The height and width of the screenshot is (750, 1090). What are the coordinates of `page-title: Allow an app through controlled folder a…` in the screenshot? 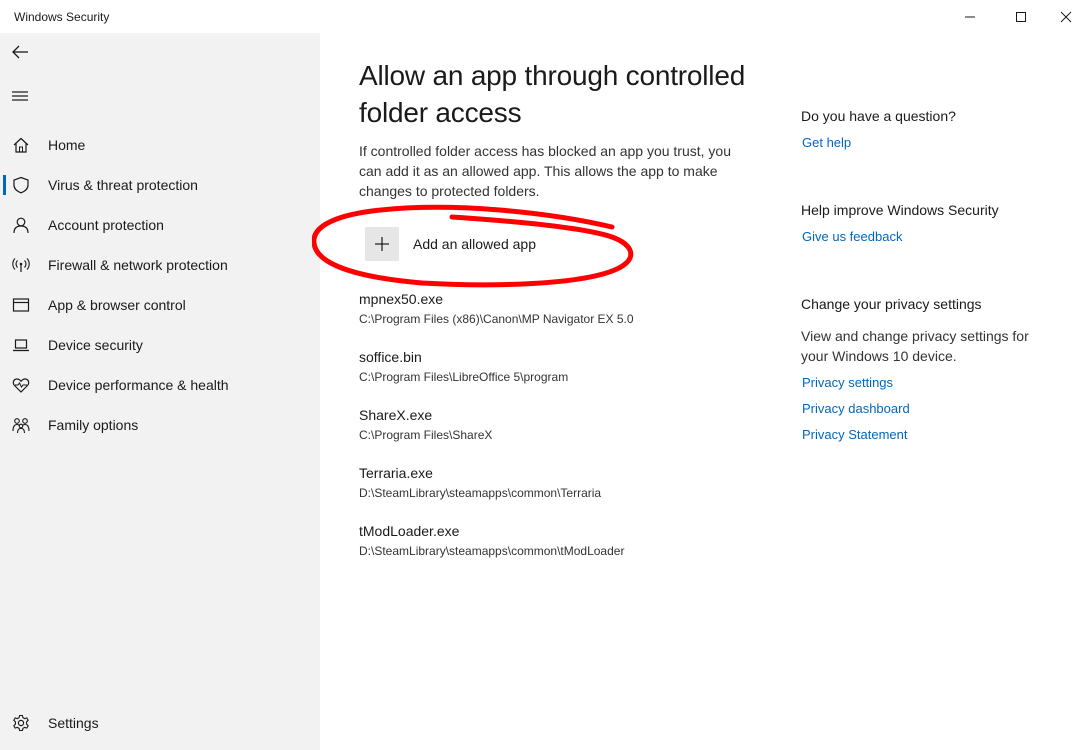 It's located at (552, 94).